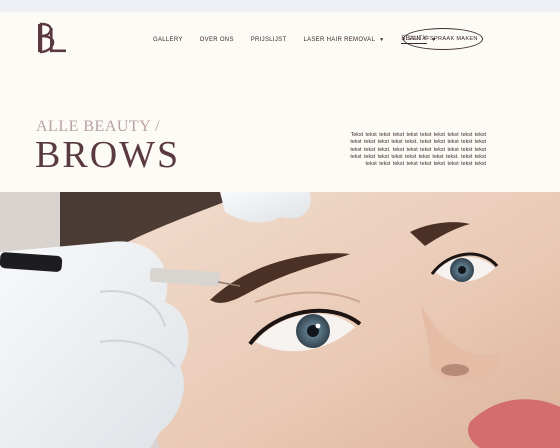 The width and height of the screenshot is (560, 448). What do you see at coordinates (382, 40) in the screenshot?
I see `chevron-down-icon: ▼` at bounding box center [382, 40].